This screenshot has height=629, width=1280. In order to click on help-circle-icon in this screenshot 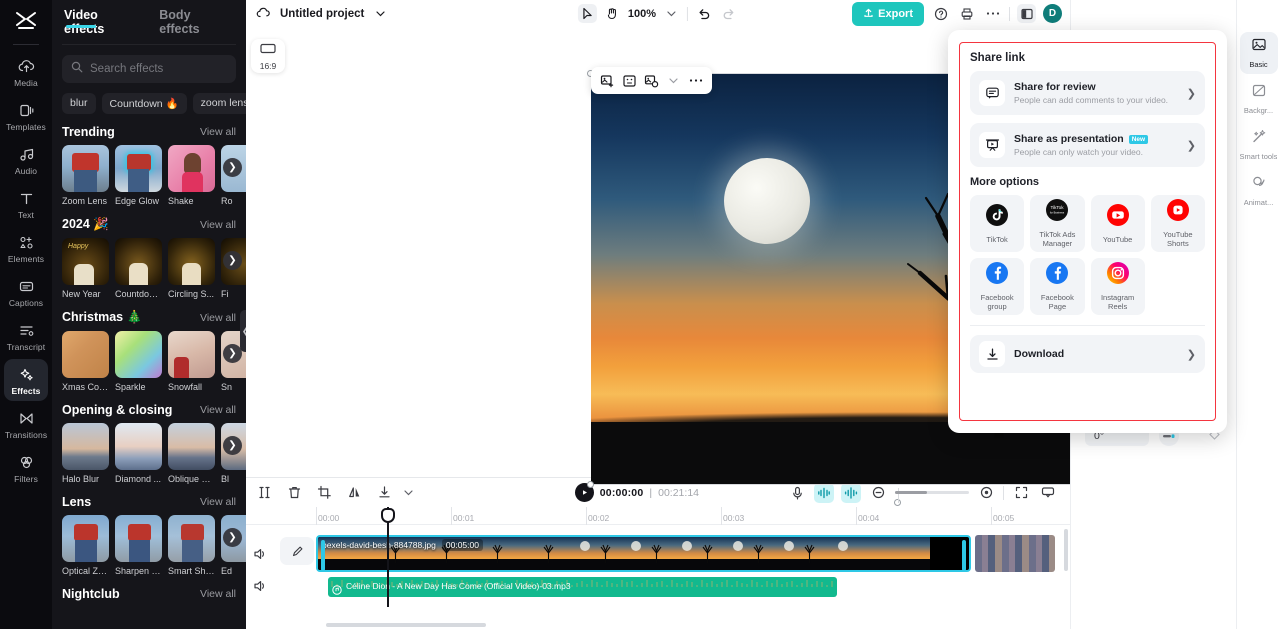, I will do `click(940, 13)`.